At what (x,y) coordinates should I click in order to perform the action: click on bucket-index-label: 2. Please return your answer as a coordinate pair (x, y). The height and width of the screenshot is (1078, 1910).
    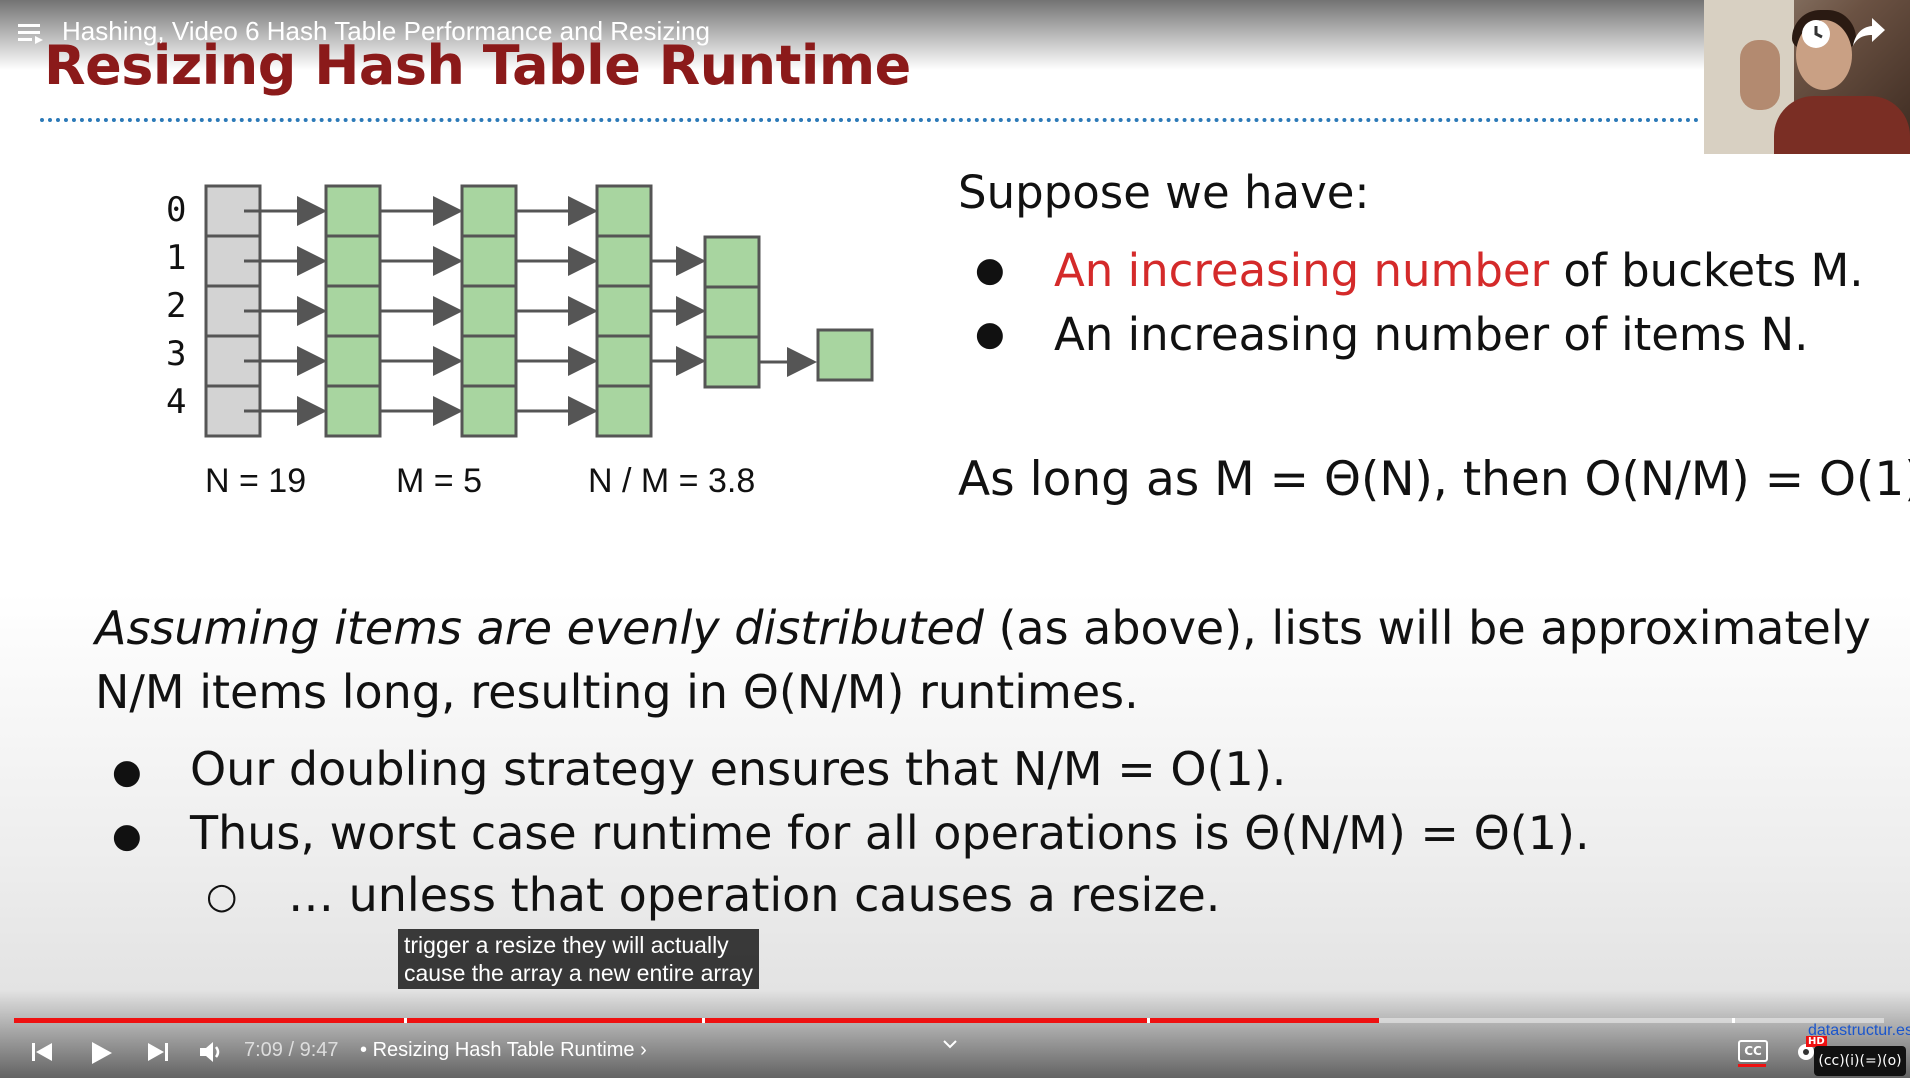
    Looking at the image, I should click on (176, 306).